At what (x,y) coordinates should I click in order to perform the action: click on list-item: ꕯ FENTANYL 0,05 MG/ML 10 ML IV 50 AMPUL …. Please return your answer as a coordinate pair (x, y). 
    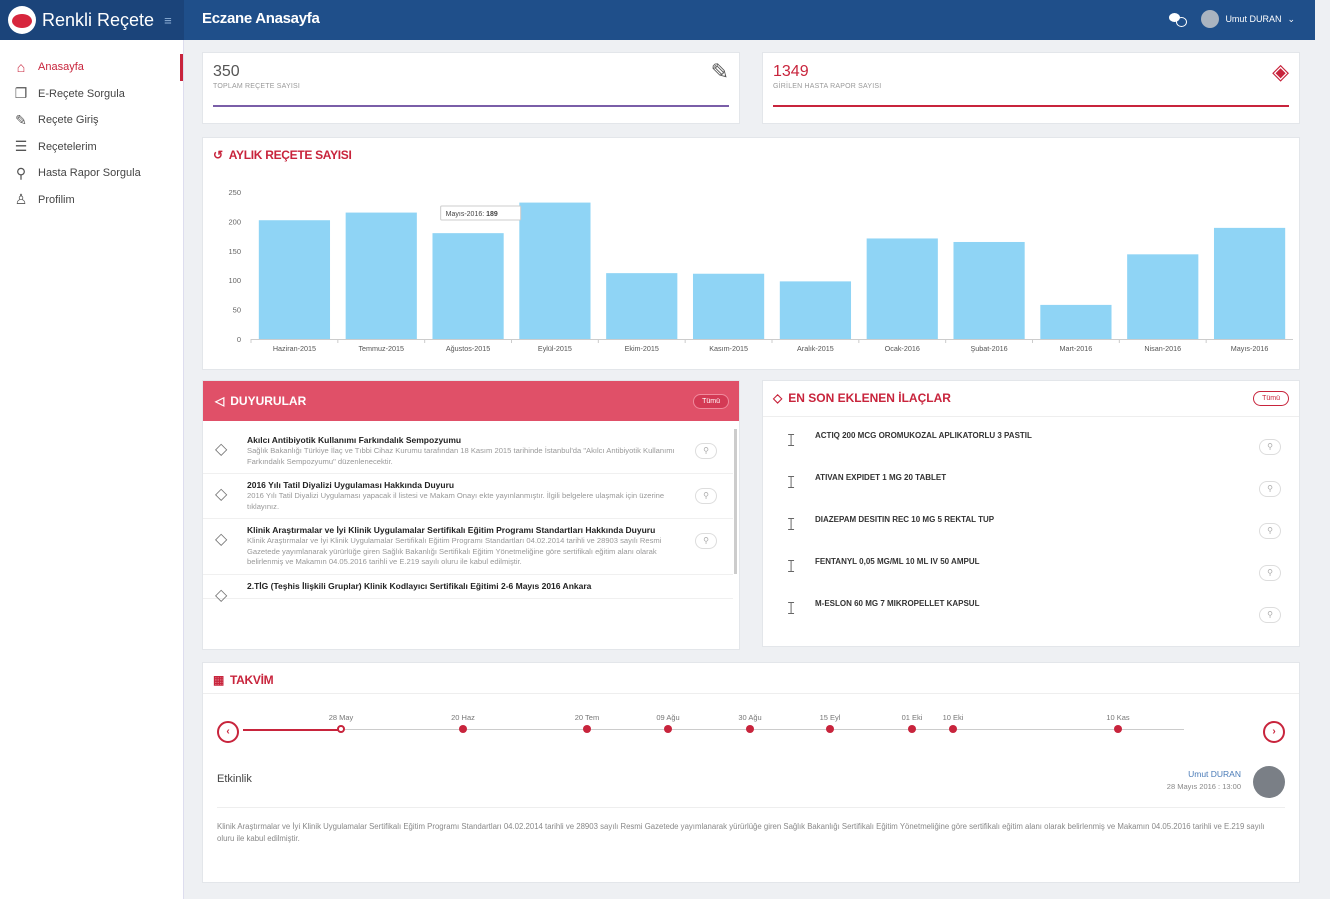
    Looking at the image, I should click on (1031, 564).